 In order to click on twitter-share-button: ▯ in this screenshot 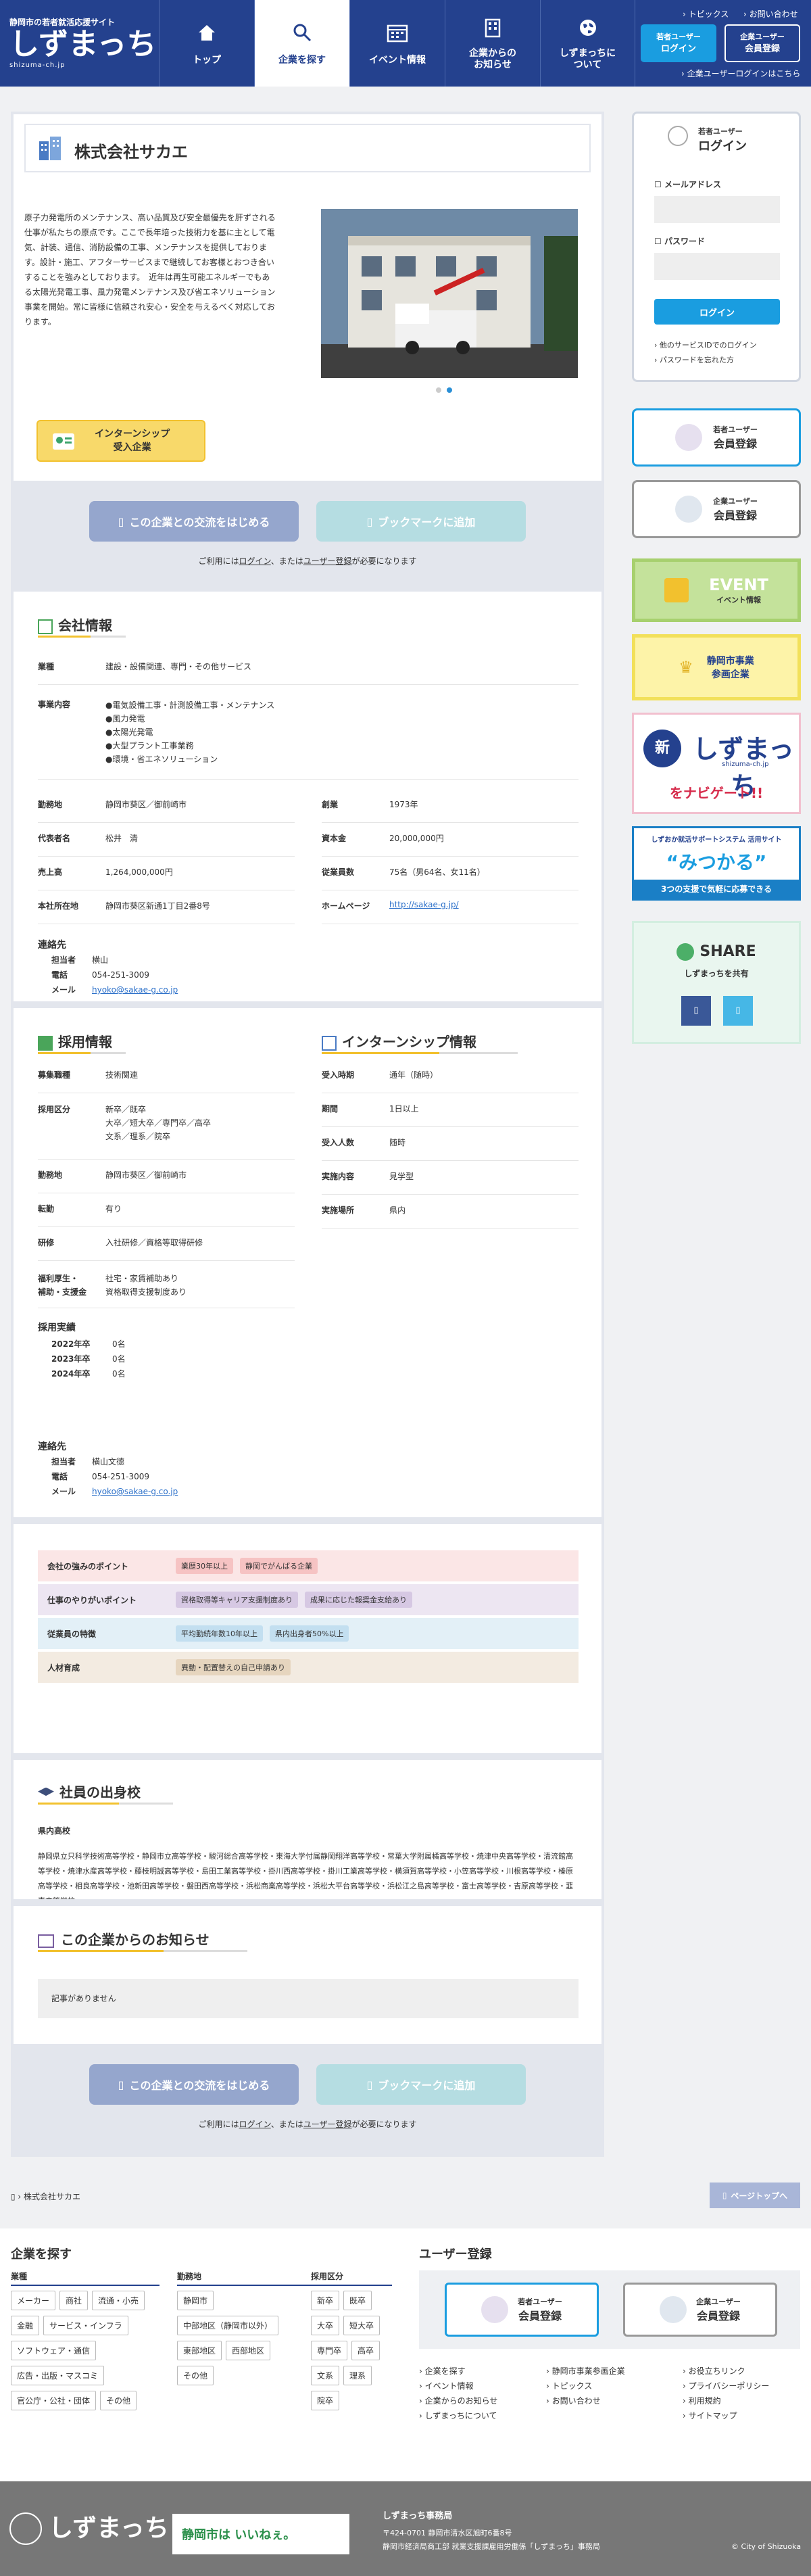, I will do `click(738, 1011)`.